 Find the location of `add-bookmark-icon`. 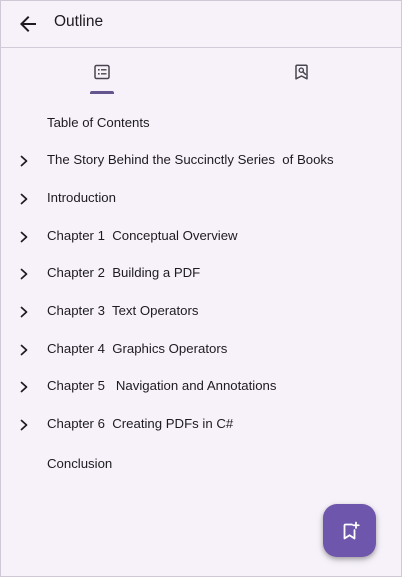

add-bookmark-icon is located at coordinates (351, 530).